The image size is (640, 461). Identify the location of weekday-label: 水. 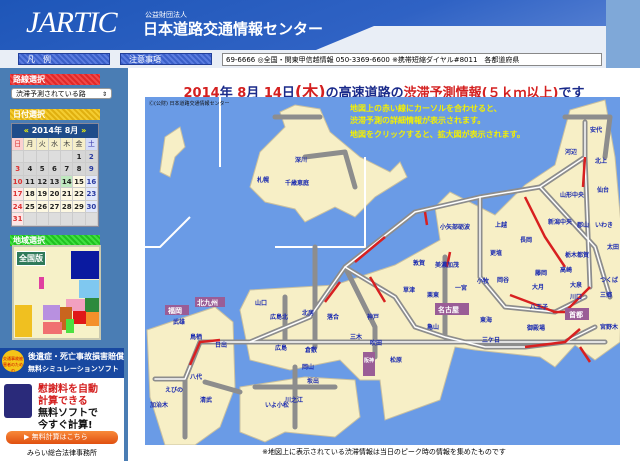
(55, 144).